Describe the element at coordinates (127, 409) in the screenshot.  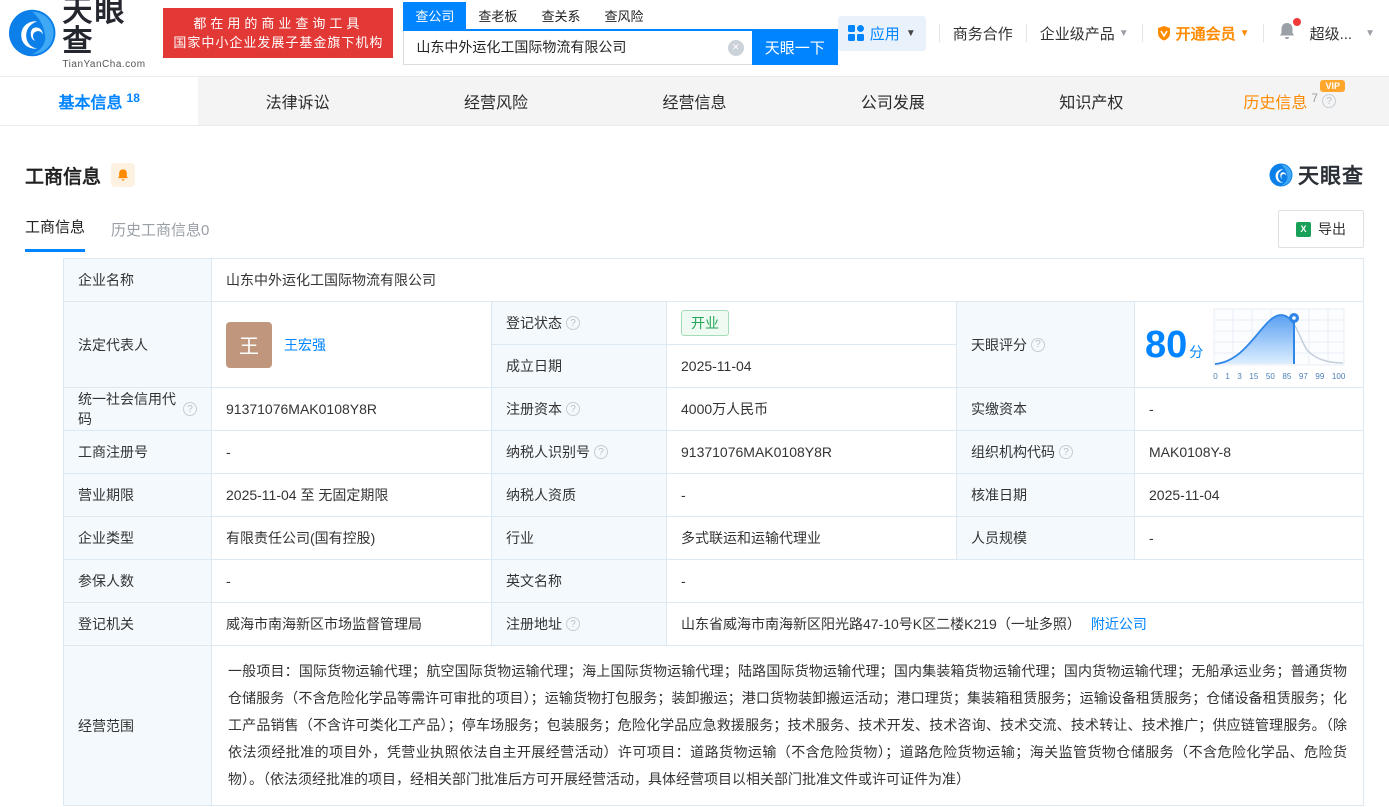
I see `credit-code-label-text: 统一社会信用代码` at that location.